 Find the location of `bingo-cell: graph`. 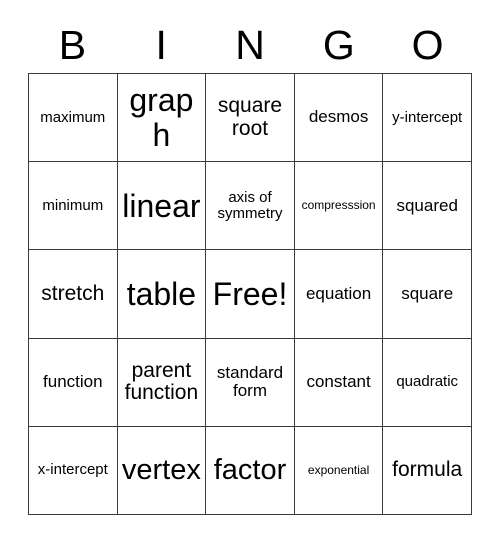

bingo-cell: graph is located at coordinates (162, 118).